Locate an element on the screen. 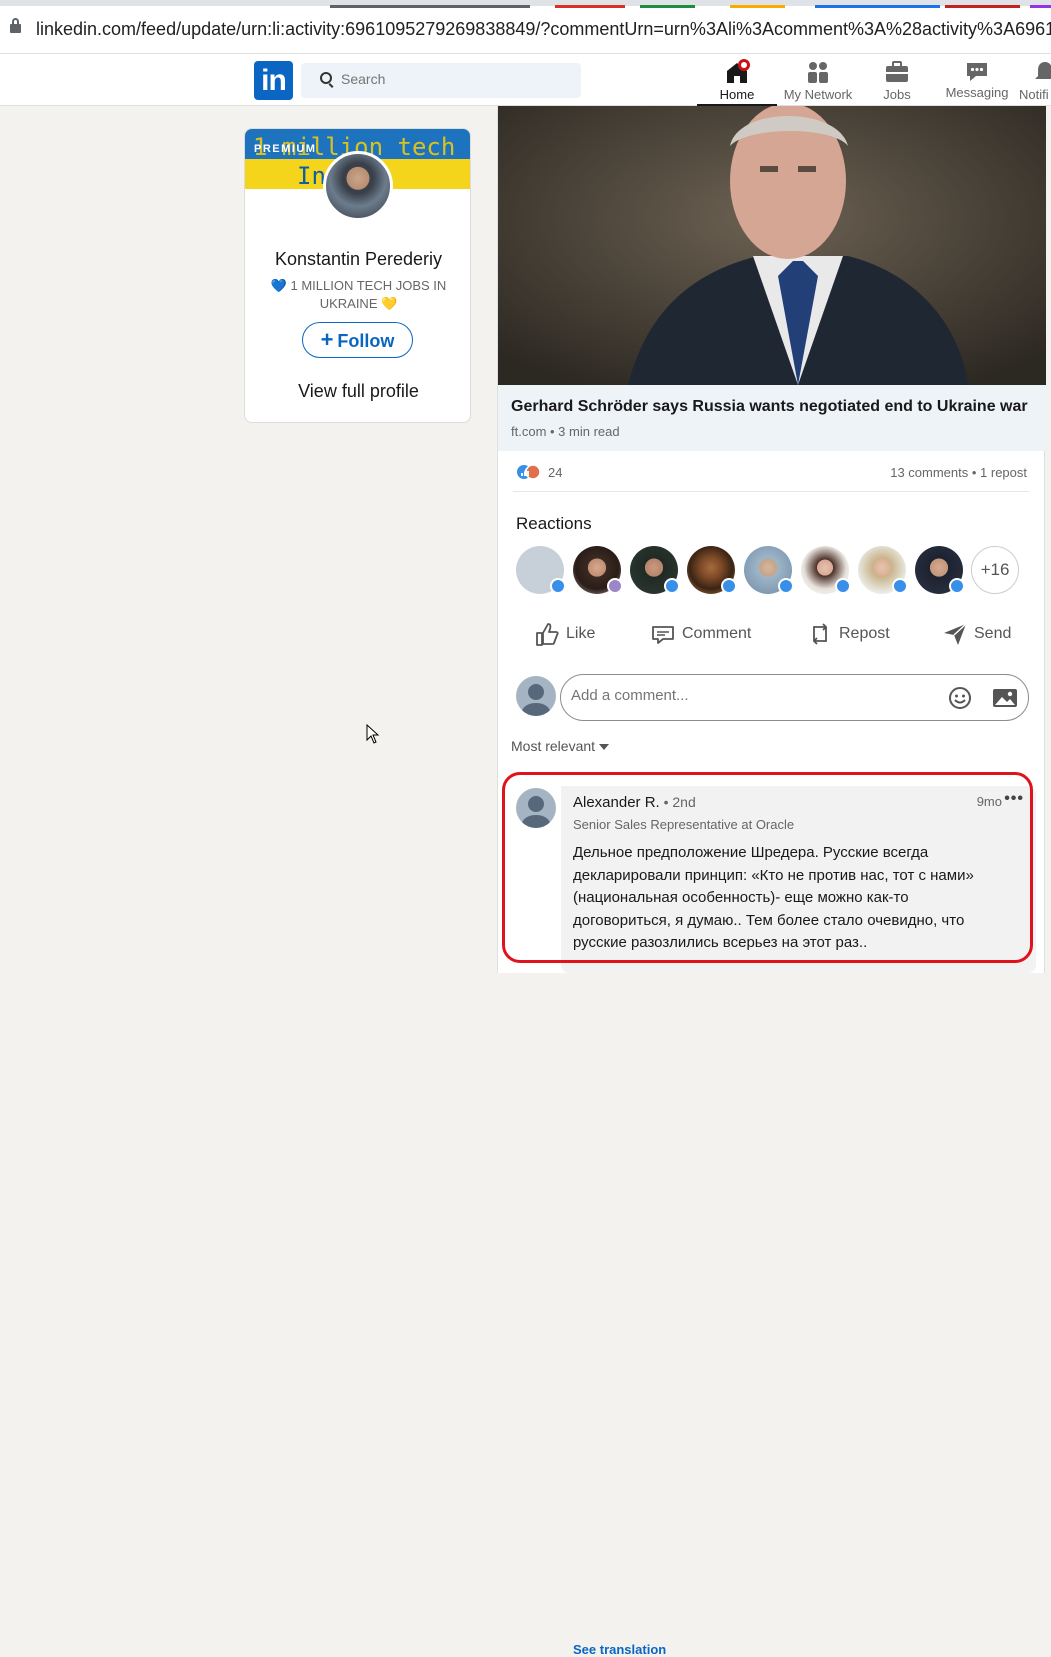  nav-messaging: Messaging is located at coordinates (977, 80).